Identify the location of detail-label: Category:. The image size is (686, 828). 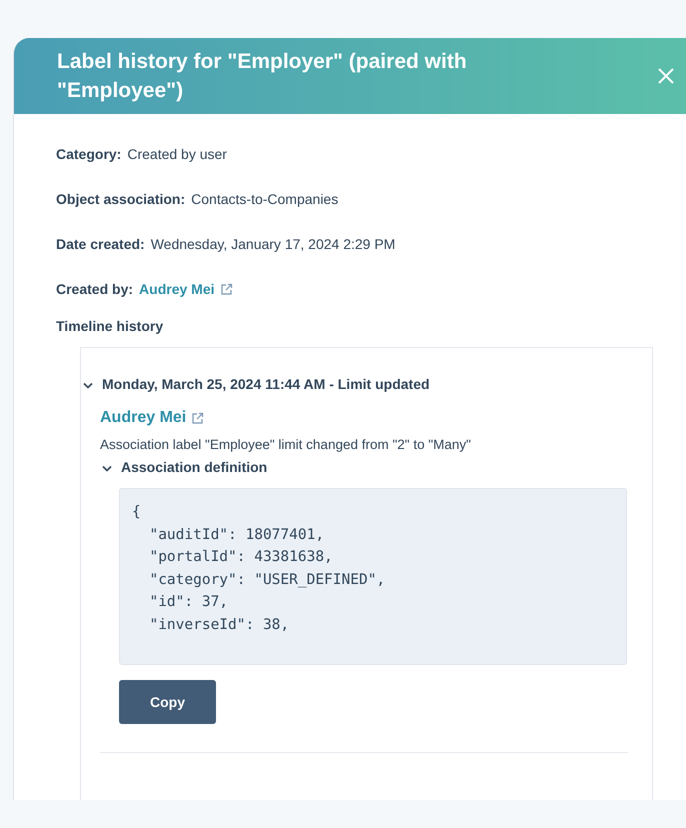
(89, 154).